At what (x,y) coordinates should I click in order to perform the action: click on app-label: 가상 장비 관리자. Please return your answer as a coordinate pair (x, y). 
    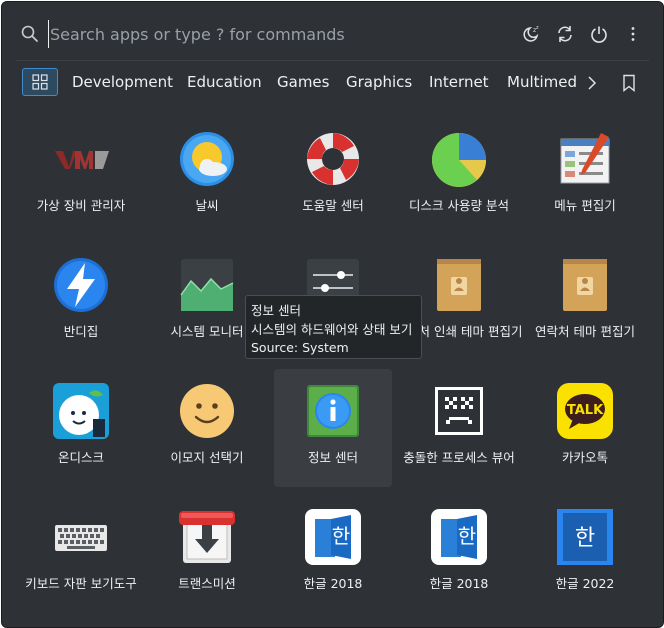
    Looking at the image, I should click on (81, 205).